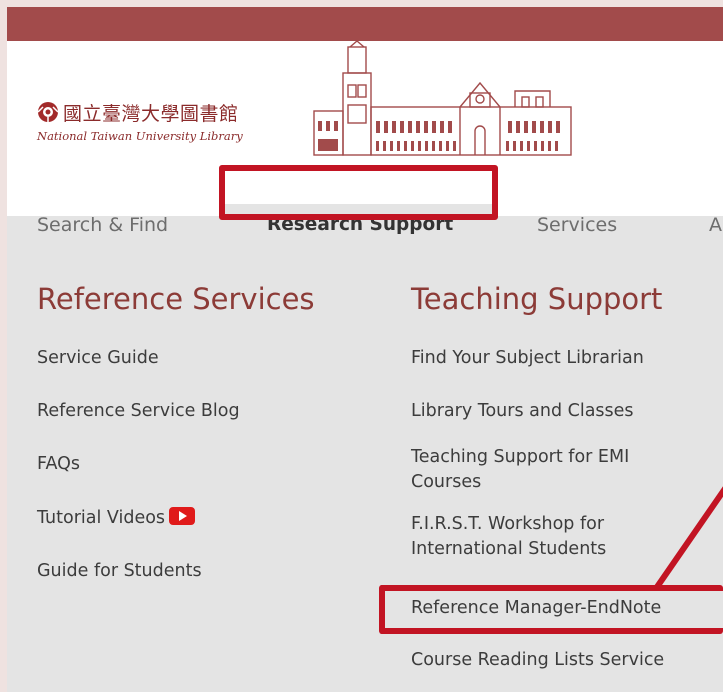 Image resolution: width=723 pixels, height=692 pixels. Describe the element at coordinates (537, 660) in the screenshot. I see `link-course-reading-lists: Course Reading Lists Service` at that location.